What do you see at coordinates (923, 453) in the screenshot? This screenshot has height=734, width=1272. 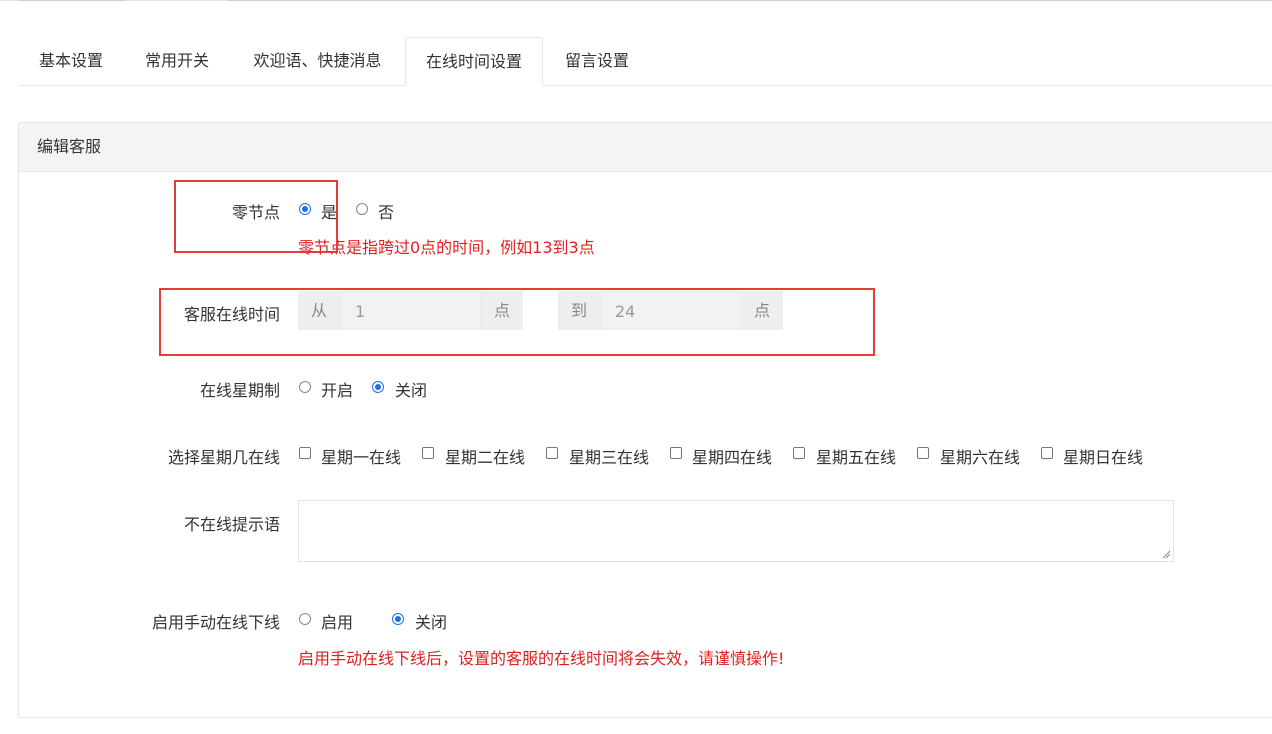 I see `saturday-checkbox` at bounding box center [923, 453].